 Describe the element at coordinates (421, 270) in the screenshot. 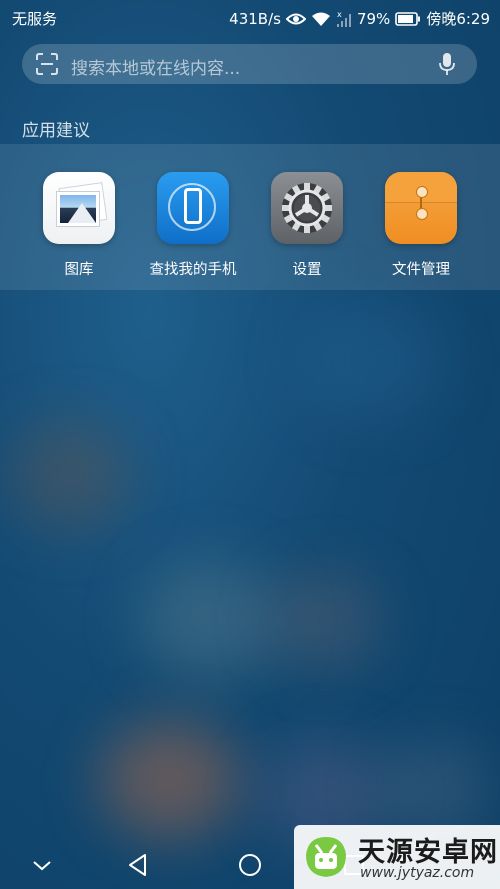

I see `app-label: 文件管理` at that location.